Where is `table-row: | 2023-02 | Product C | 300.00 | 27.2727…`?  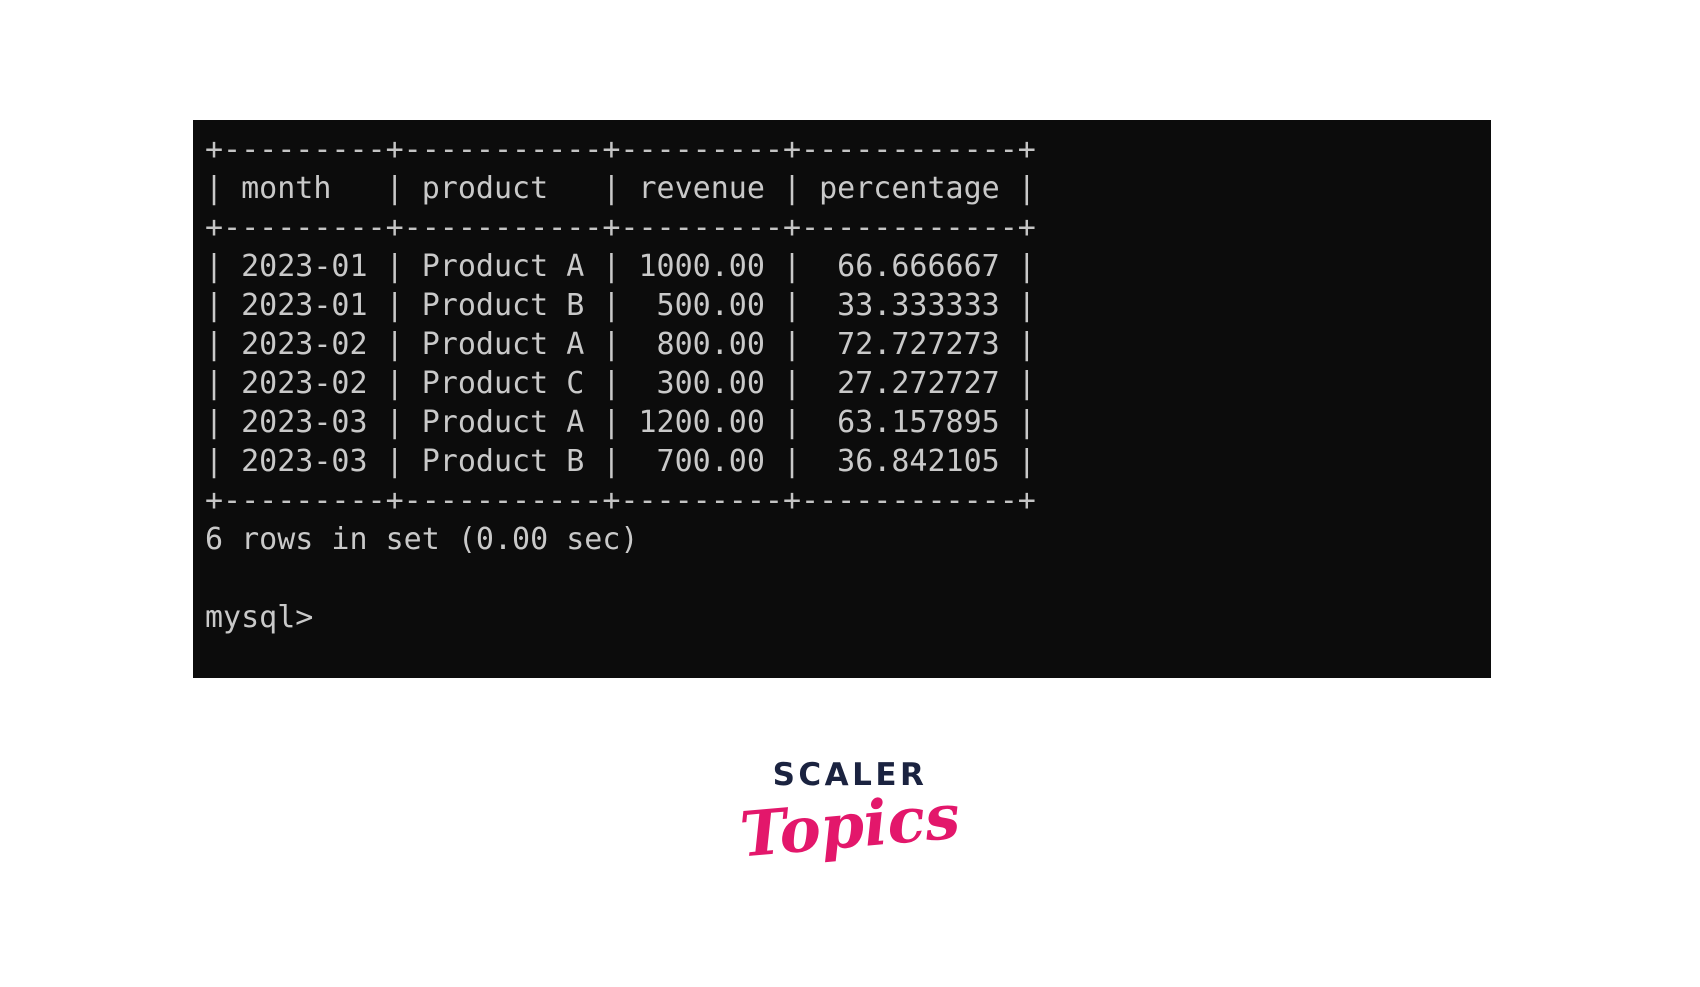 table-row: | 2023-02 | Product C | 300.00 | 27.2727… is located at coordinates (620, 383).